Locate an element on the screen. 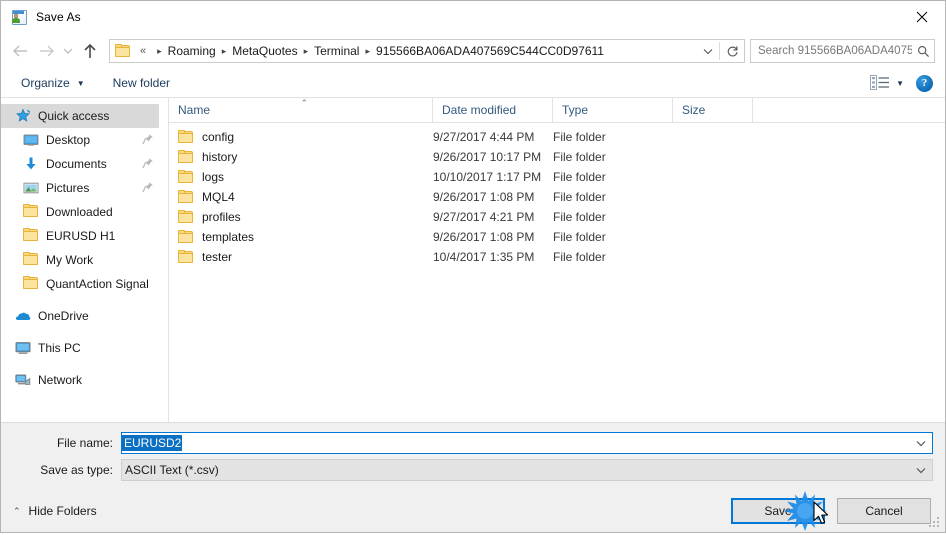 The height and width of the screenshot is (535, 946). sidebar-item-downloaded: Downloaded is located at coordinates (84, 212).